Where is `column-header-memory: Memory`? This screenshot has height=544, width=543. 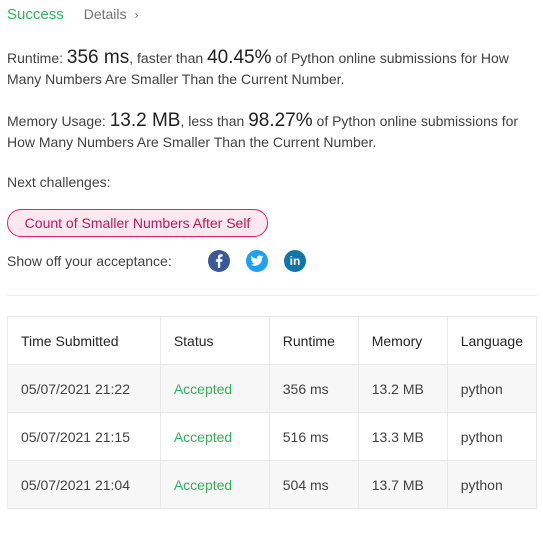
column-header-memory: Memory is located at coordinates (402, 340).